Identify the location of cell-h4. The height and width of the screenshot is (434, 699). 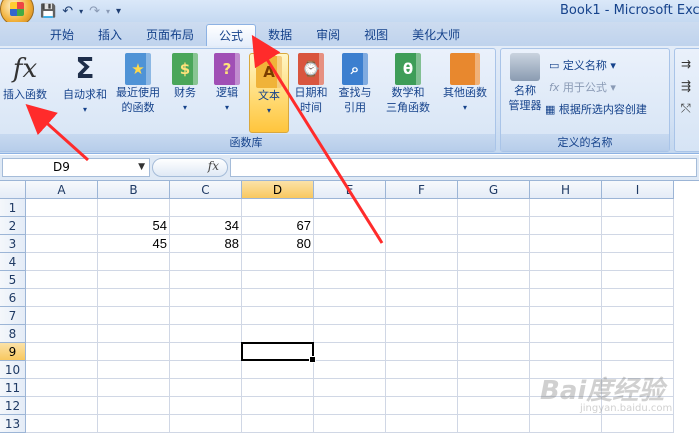
(566, 262).